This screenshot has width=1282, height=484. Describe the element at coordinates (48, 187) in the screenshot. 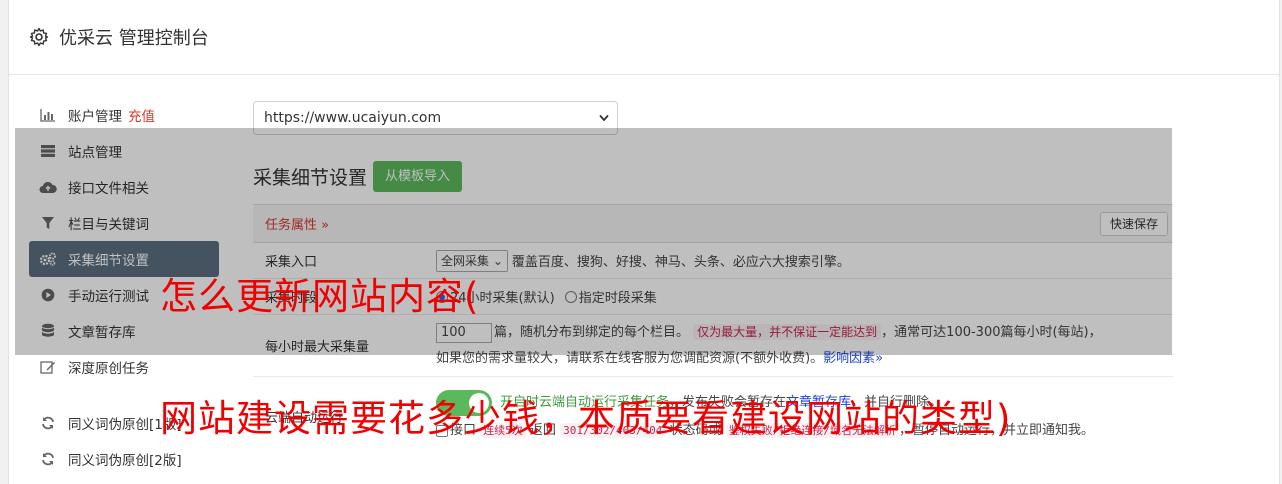

I see `cloud-upload-icon` at that location.